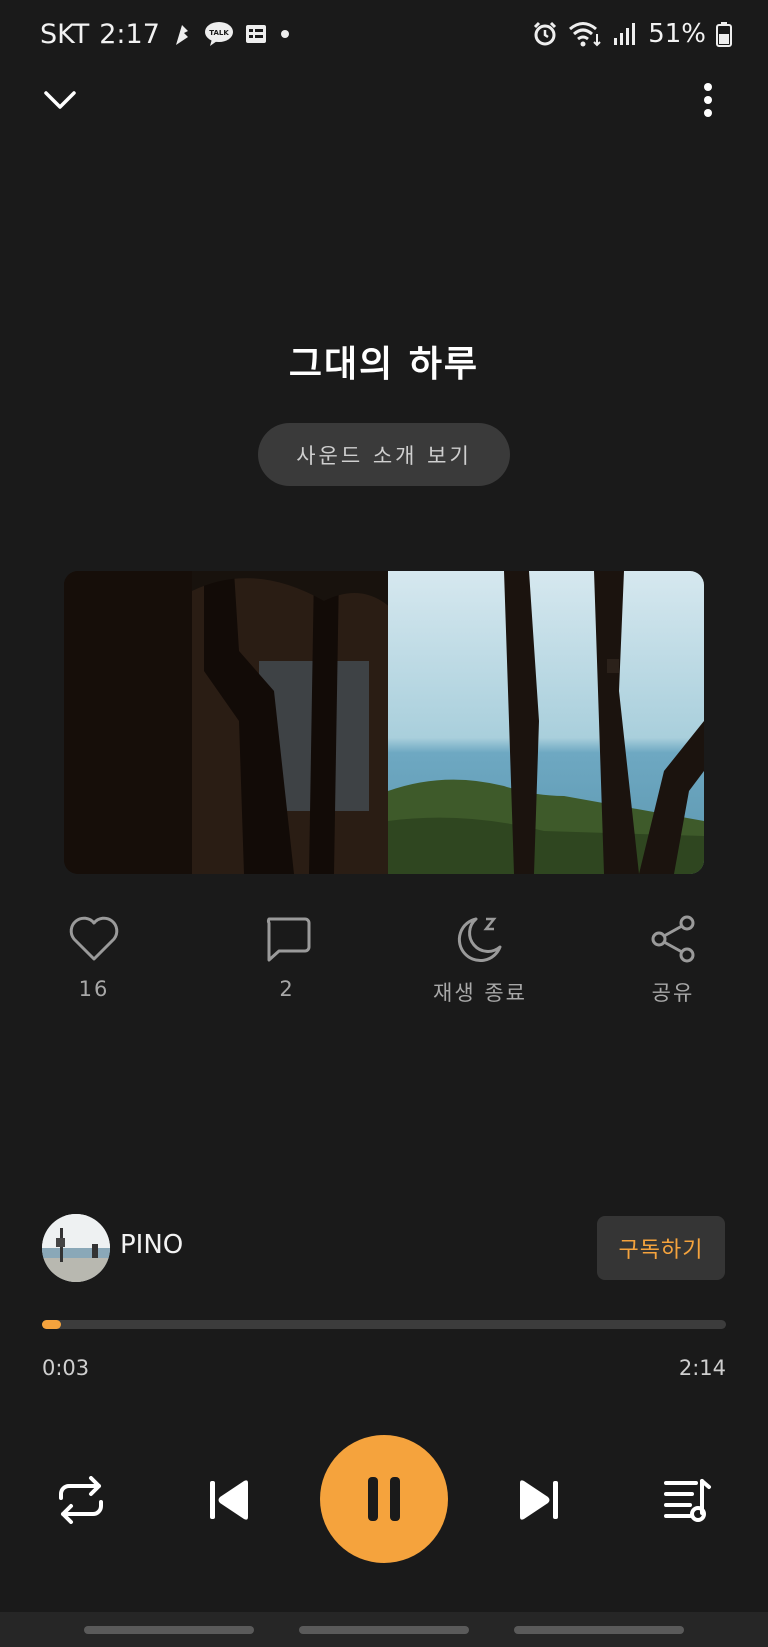  I want to click on pause-icon, so click(384, 1499).